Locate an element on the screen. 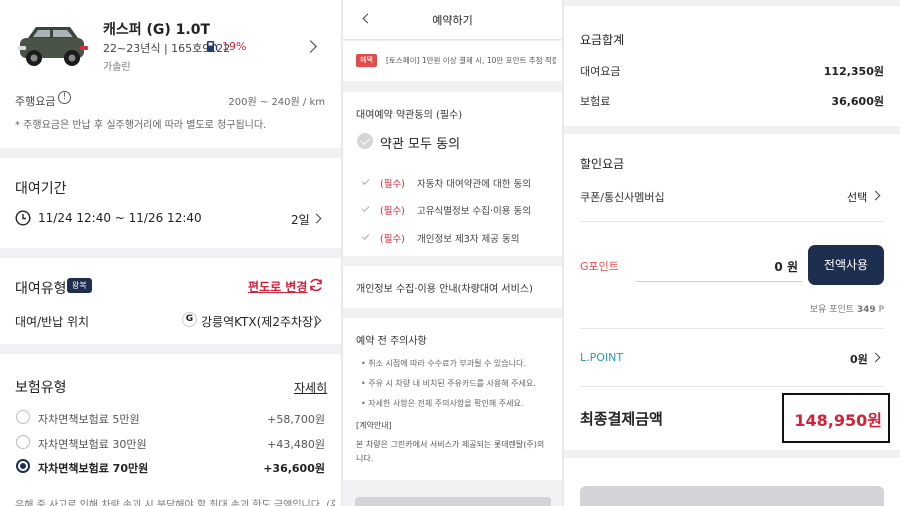  use-all-points-button: 전액사용 is located at coordinates (846, 265).